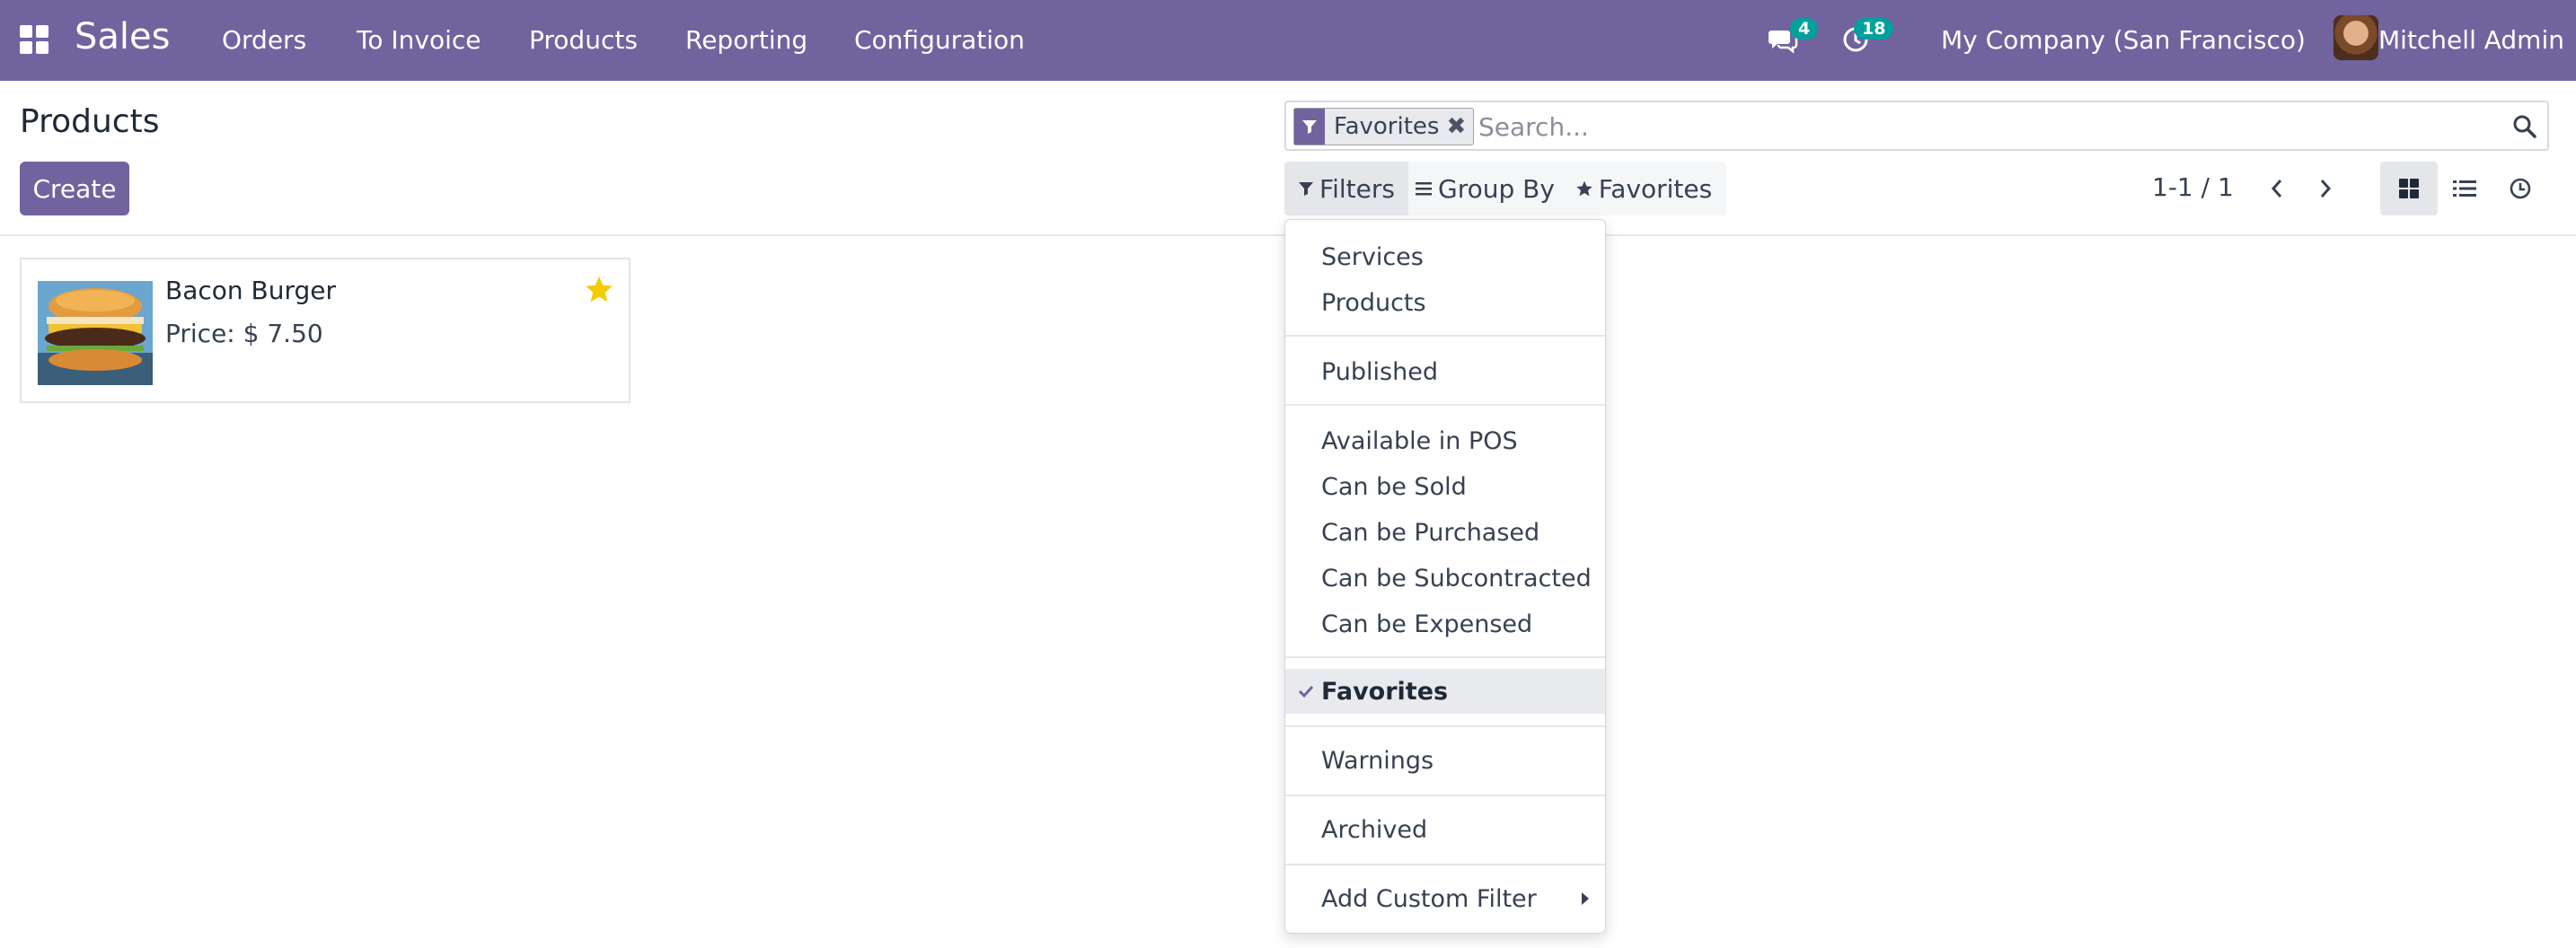 Image resolution: width=2576 pixels, height=948 pixels. I want to click on filter-item-label: Published, so click(1379, 372).